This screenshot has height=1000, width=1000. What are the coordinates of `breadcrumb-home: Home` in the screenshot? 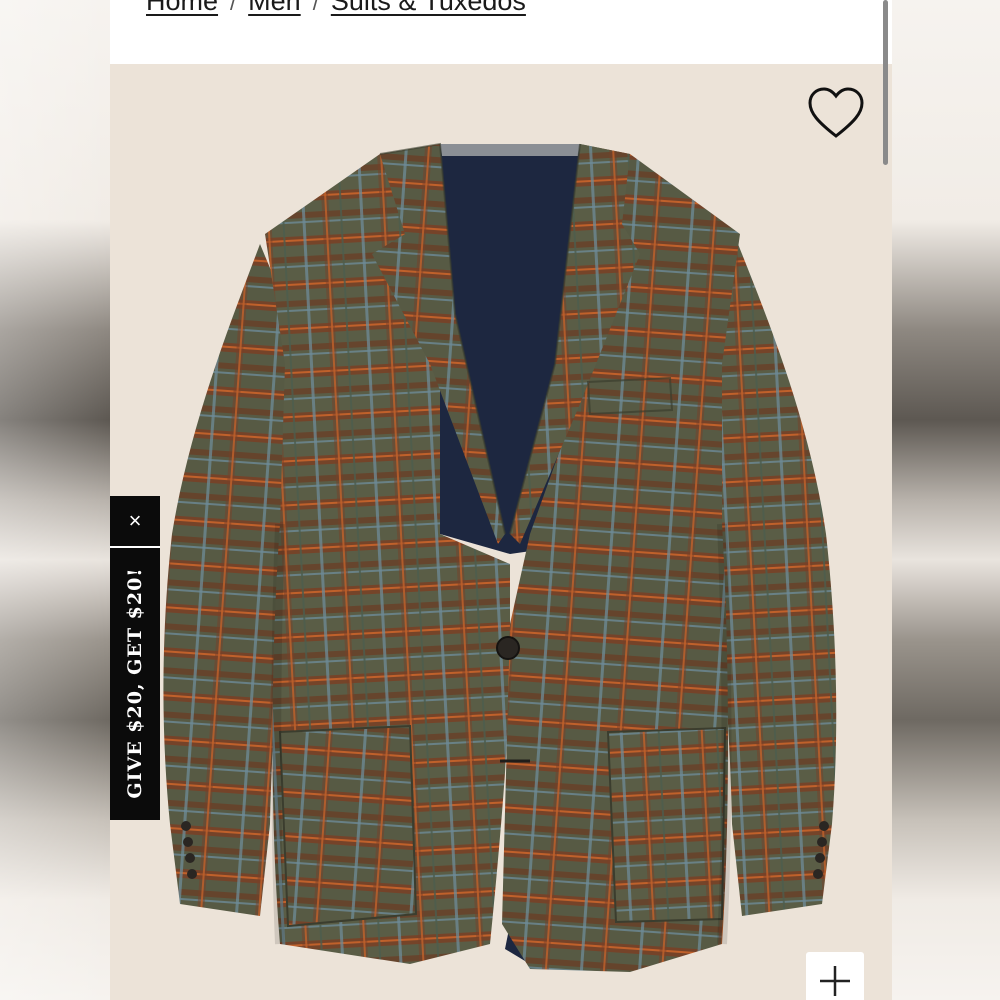 It's located at (182, 8).